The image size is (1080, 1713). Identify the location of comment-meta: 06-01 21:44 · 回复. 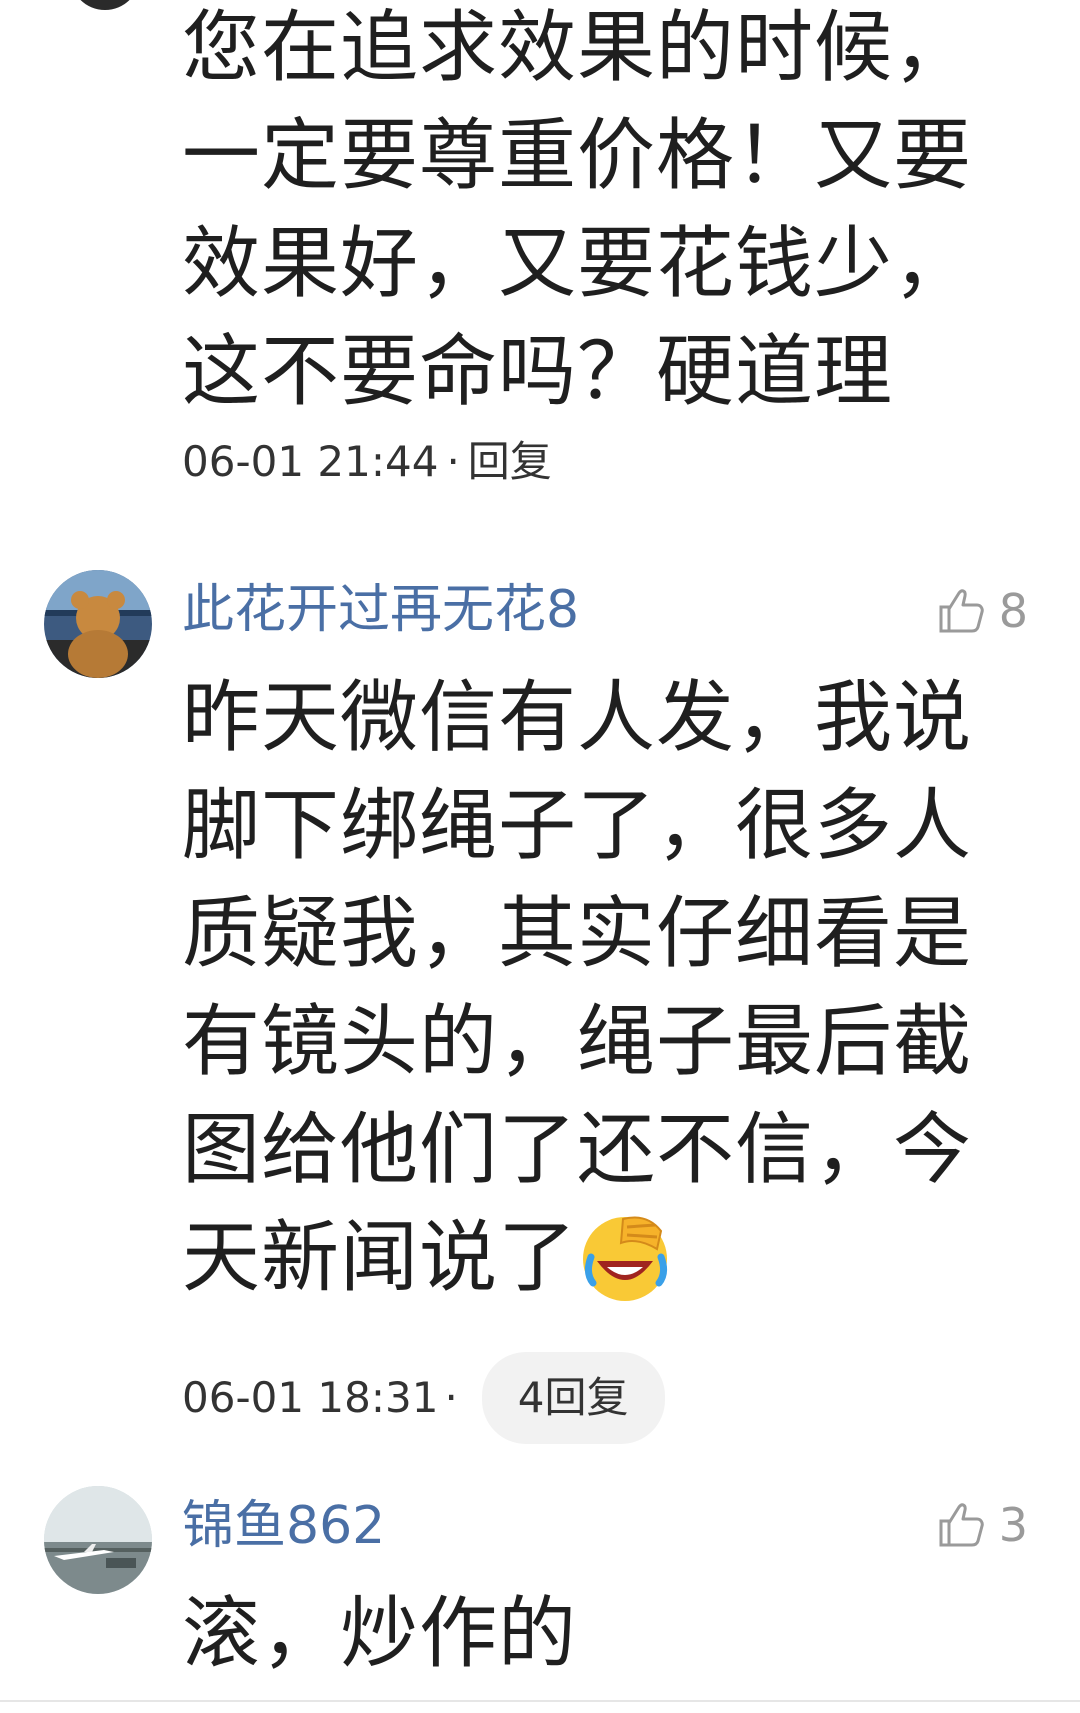
(367, 462).